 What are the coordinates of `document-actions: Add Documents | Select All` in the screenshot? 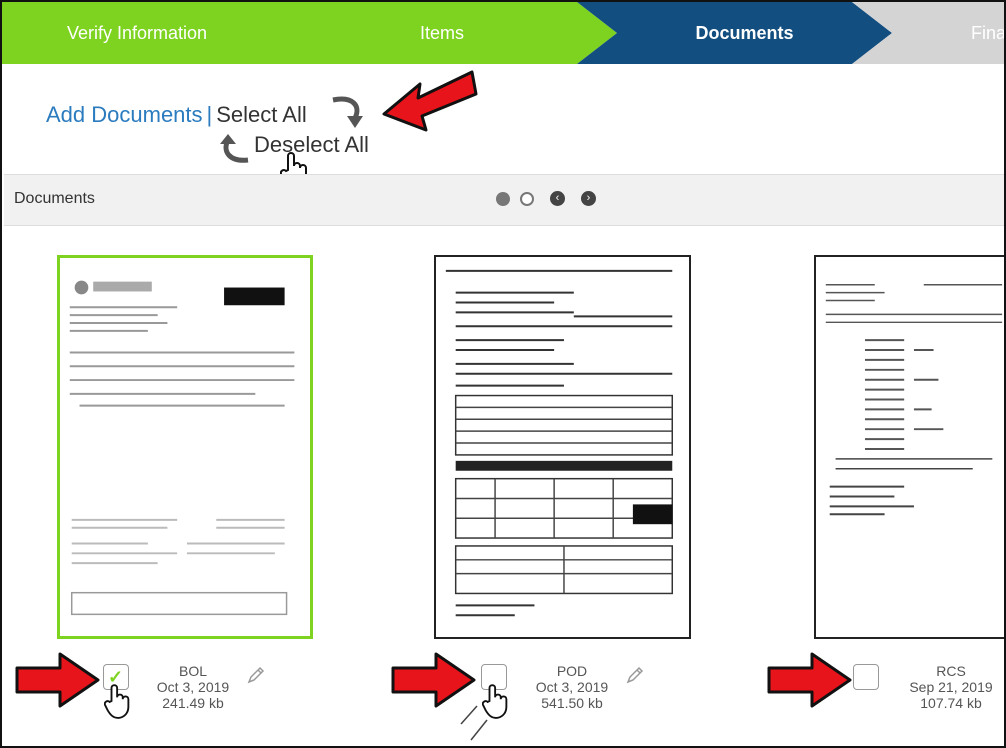 It's located at (176, 115).